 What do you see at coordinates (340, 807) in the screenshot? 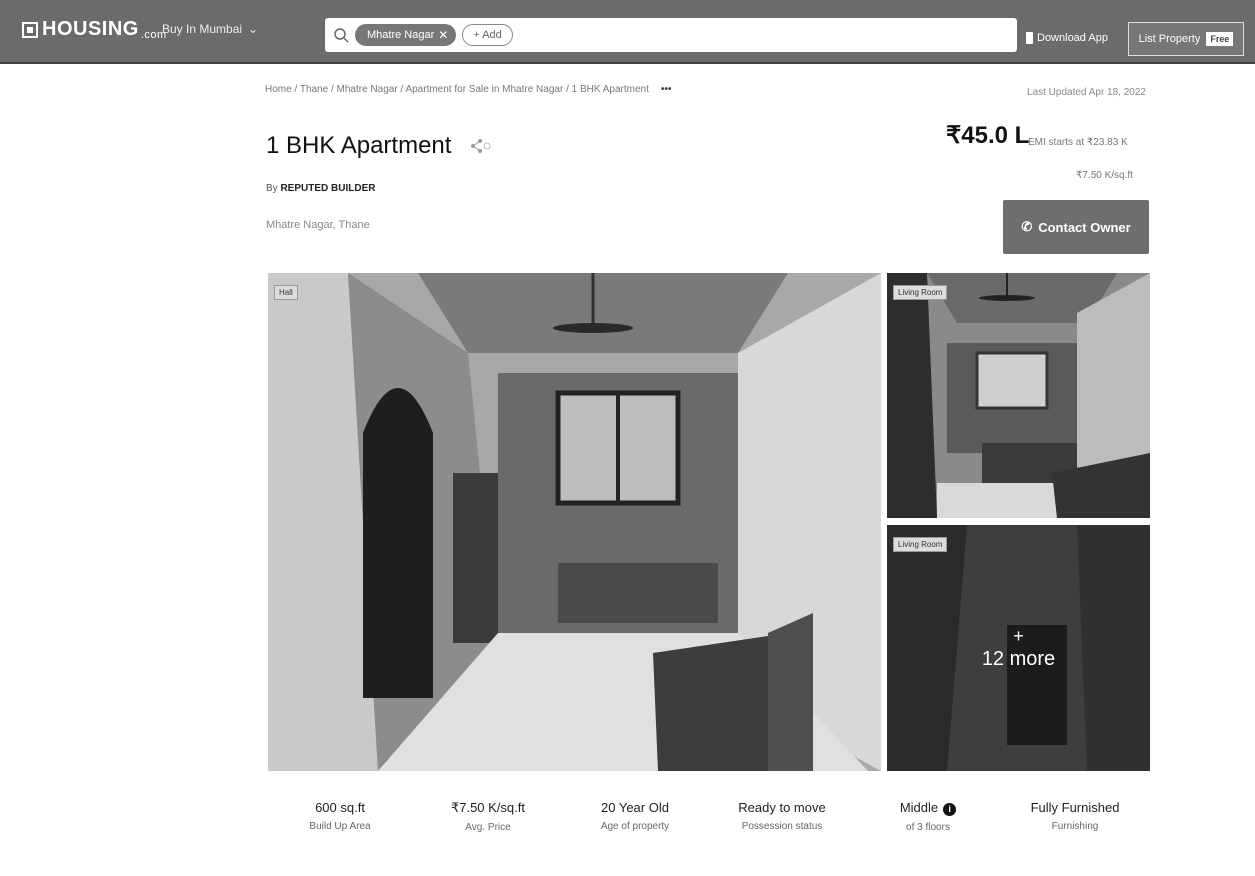
I see `stat-value: 600 sq.ft` at bounding box center [340, 807].